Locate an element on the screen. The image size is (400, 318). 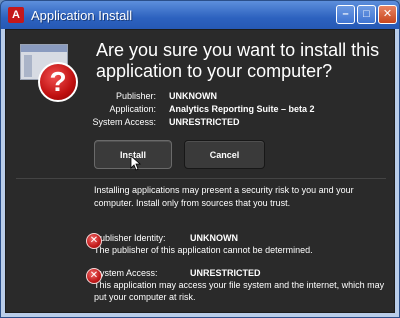
divider is located at coordinates (201, 178).